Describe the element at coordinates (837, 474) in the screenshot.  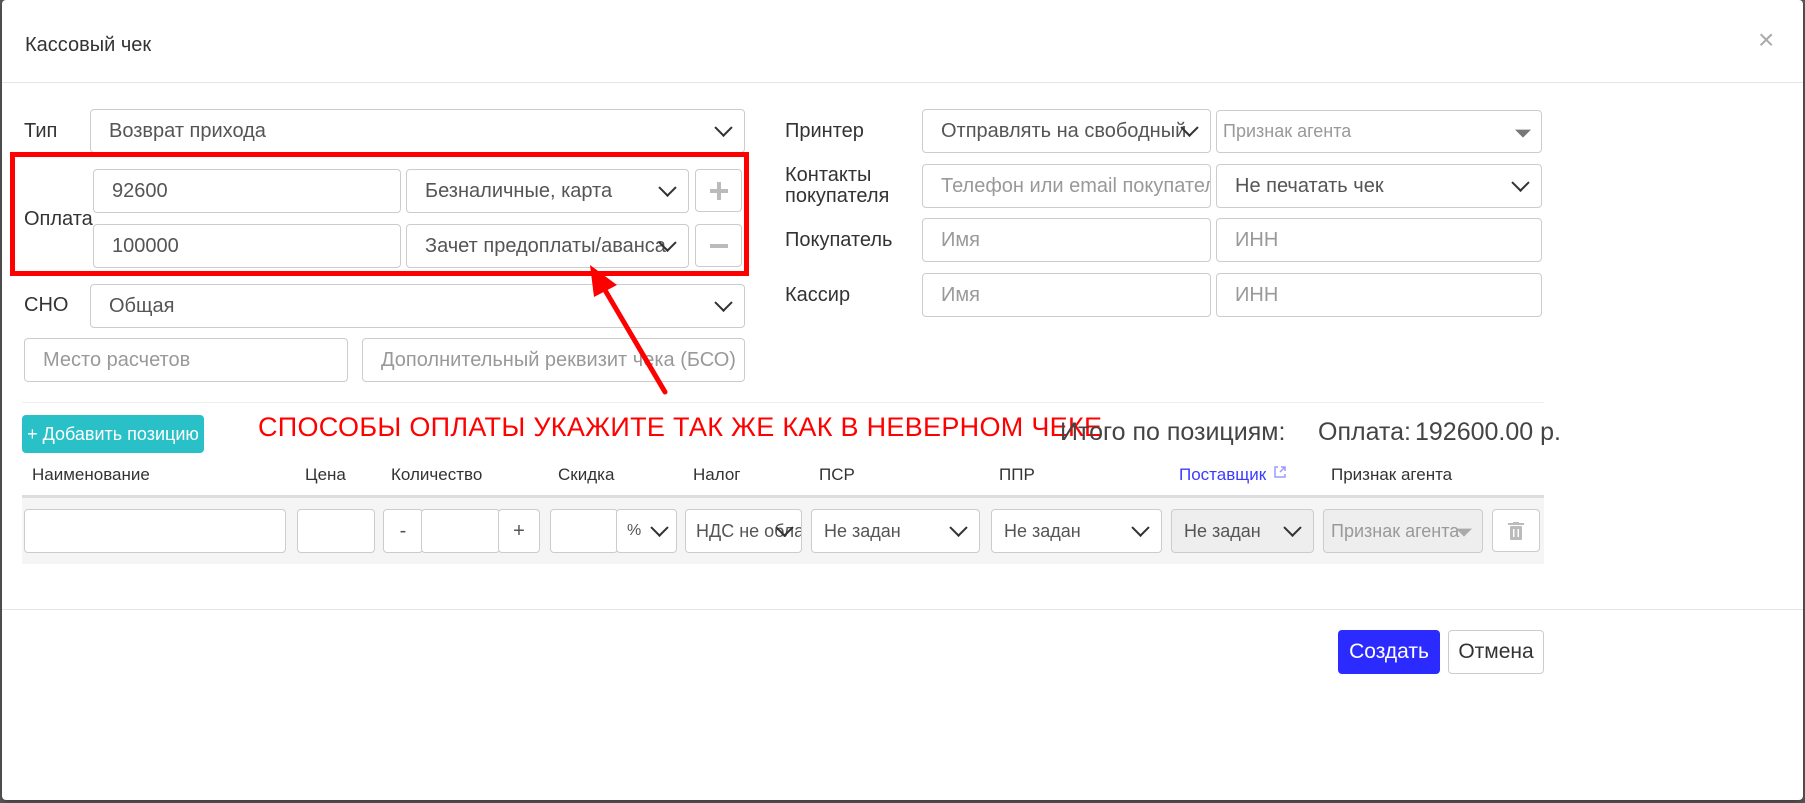
I see `col-psr: ПСР` at that location.